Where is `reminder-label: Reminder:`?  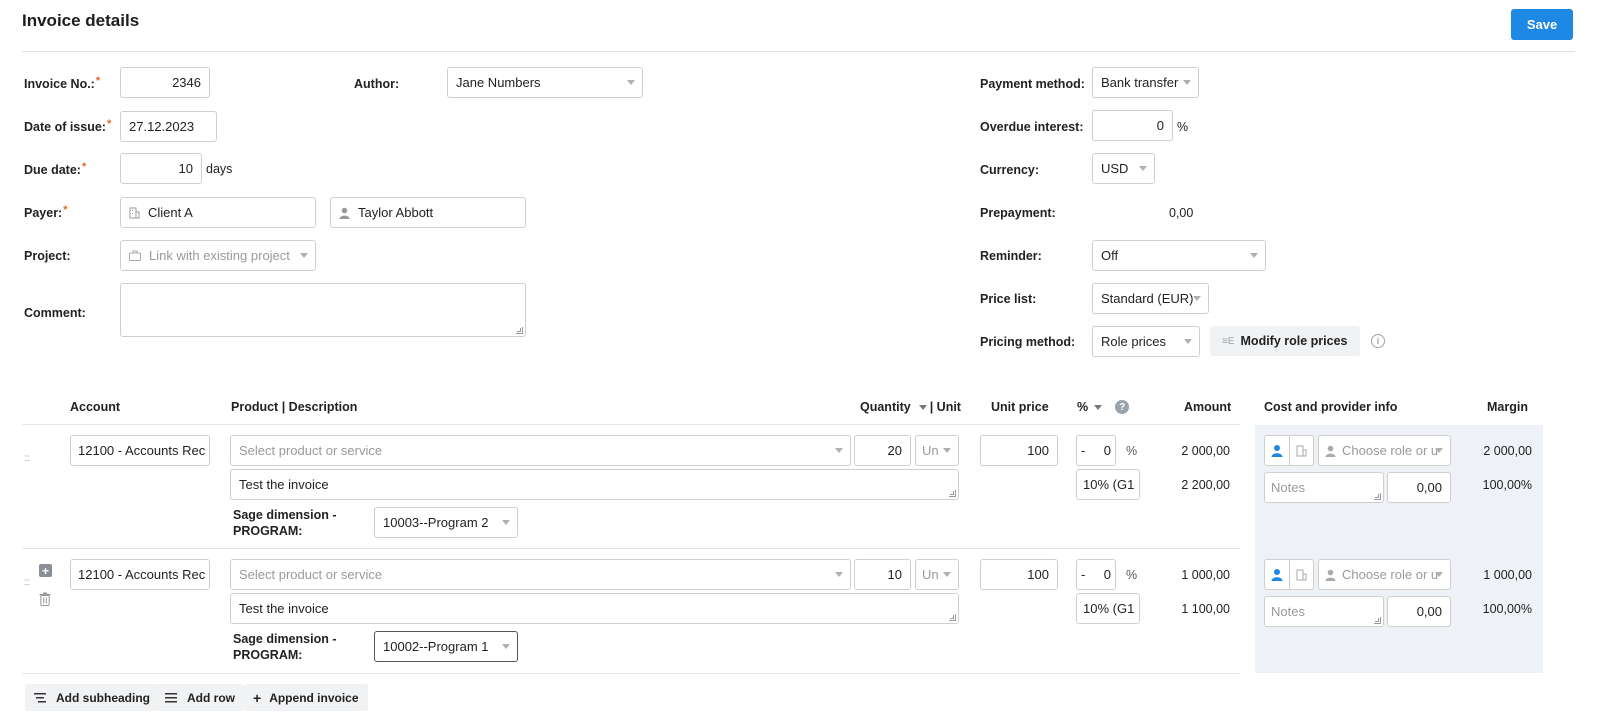 reminder-label: Reminder: is located at coordinates (1011, 256).